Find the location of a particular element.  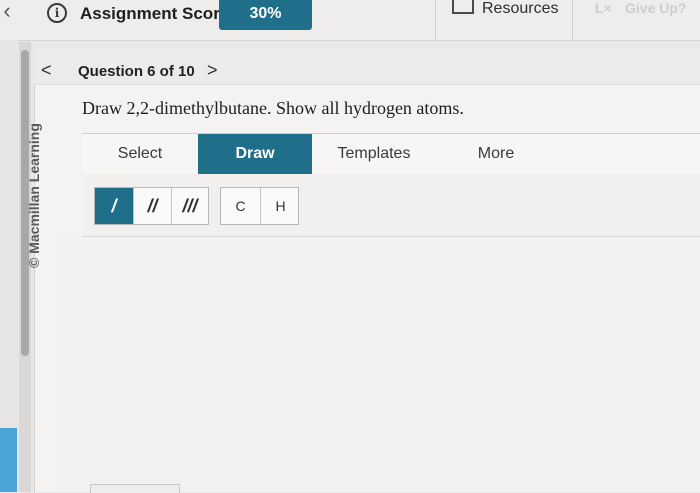

tab-select: Select is located at coordinates (140, 154).